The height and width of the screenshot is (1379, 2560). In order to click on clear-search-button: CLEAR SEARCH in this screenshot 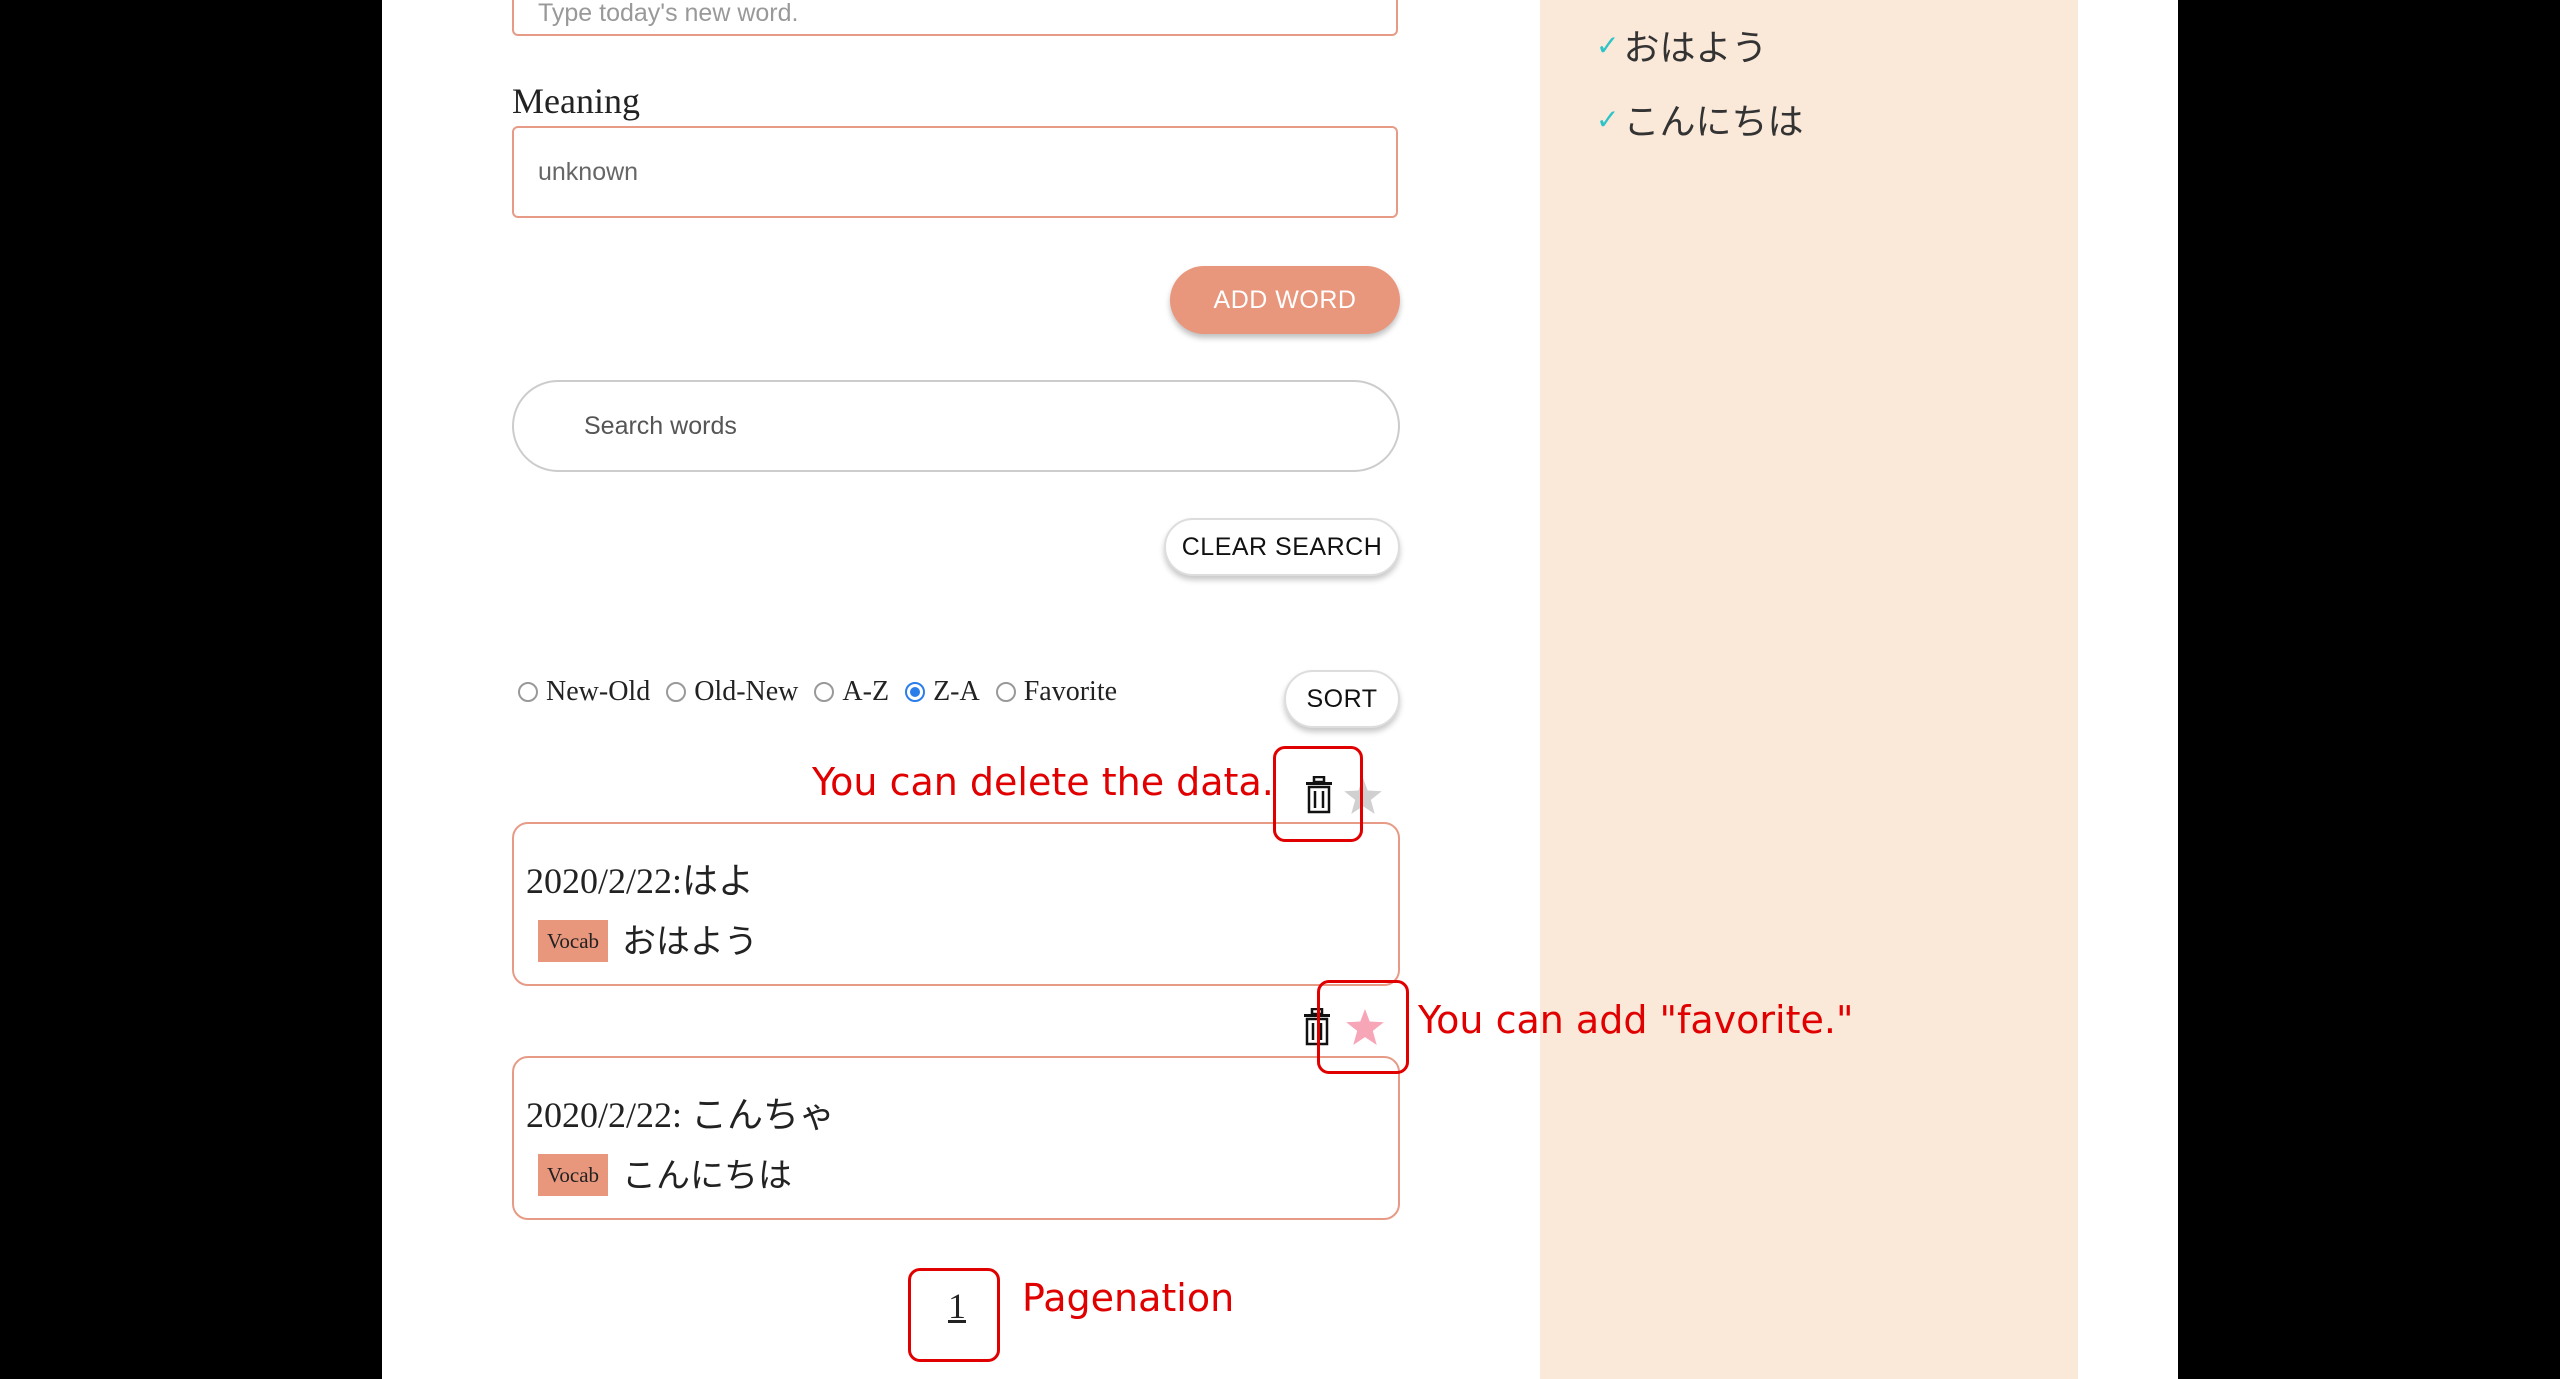, I will do `click(1282, 547)`.